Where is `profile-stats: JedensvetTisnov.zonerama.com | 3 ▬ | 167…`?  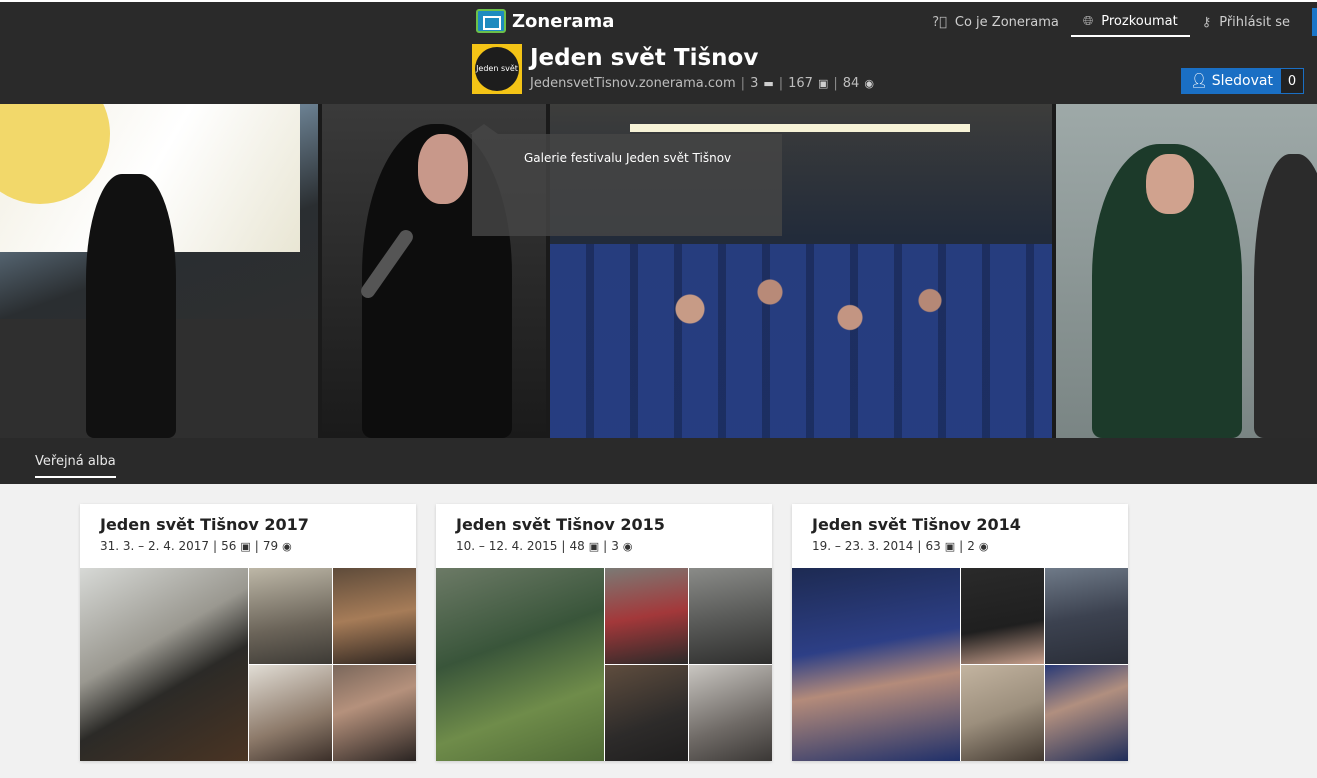 profile-stats: JedensvetTisnov.zonerama.com | 3 ▬ | 167… is located at coordinates (702, 83).